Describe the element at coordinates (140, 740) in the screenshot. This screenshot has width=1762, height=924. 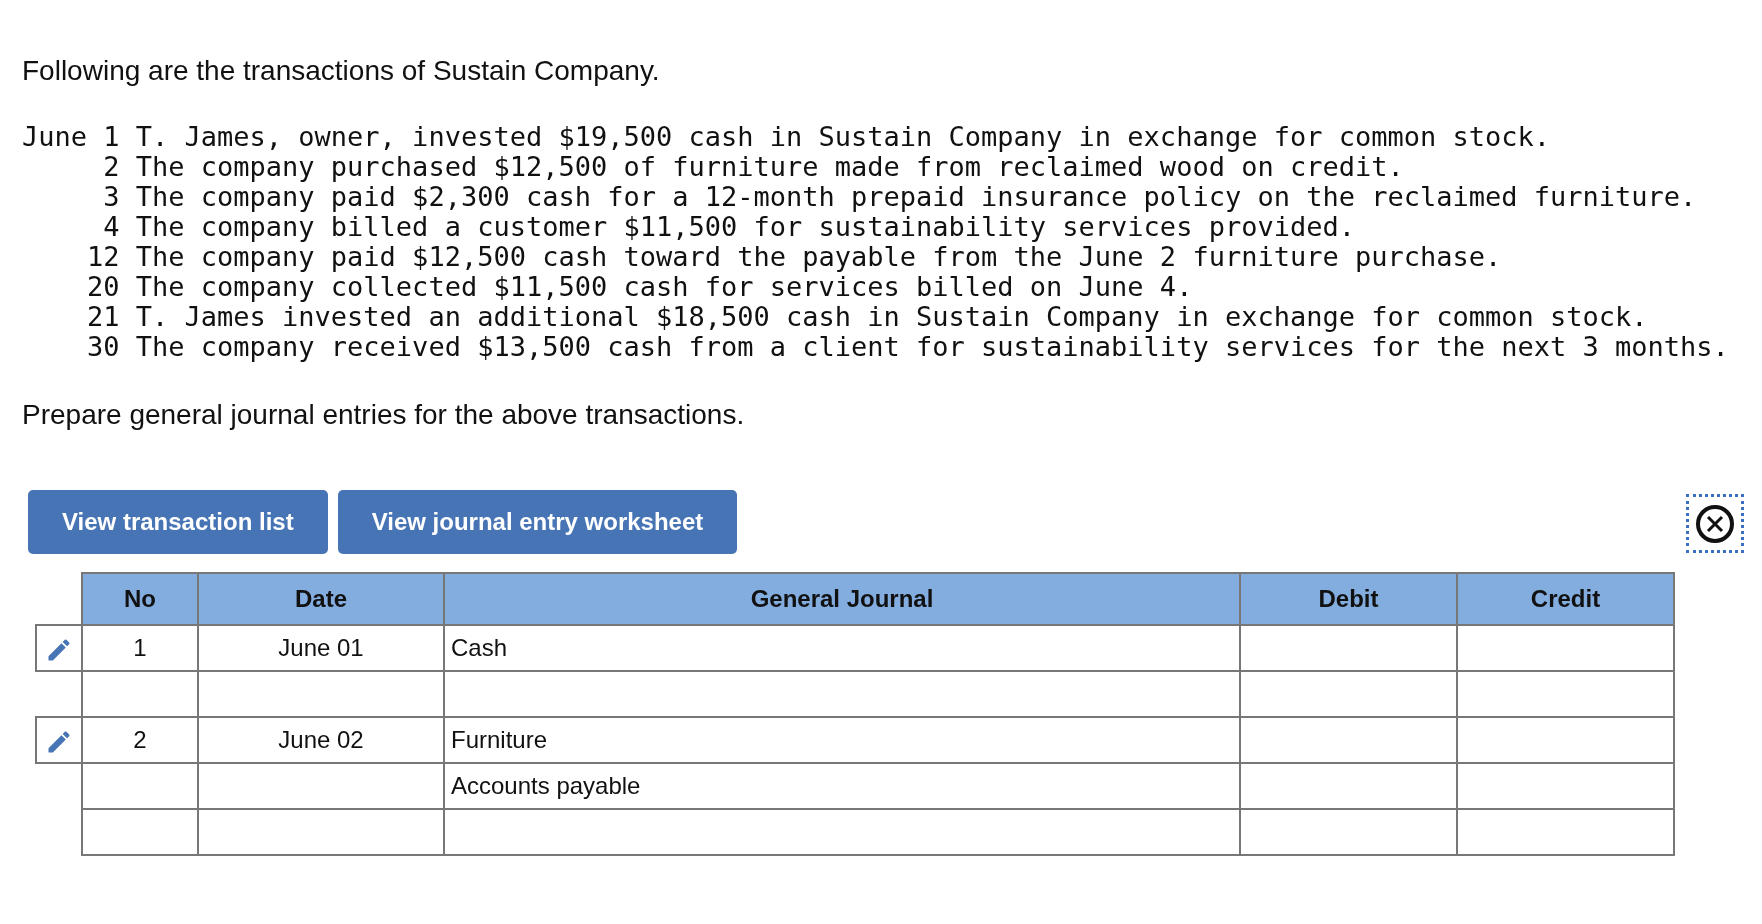
I see `table-cell: 2` at that location.